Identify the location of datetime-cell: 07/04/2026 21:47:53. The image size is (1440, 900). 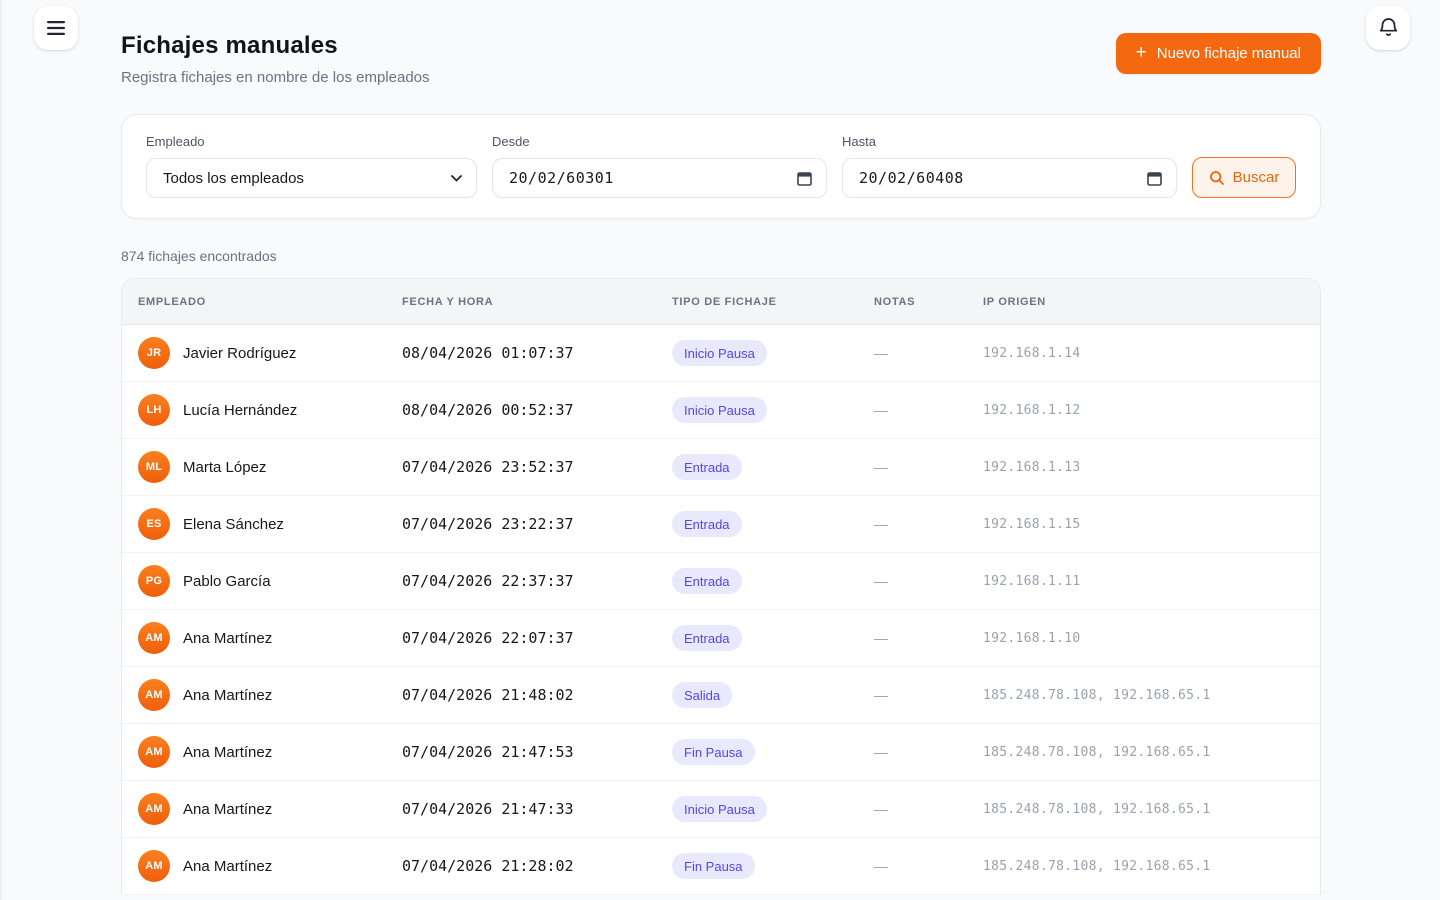
(488, 752).